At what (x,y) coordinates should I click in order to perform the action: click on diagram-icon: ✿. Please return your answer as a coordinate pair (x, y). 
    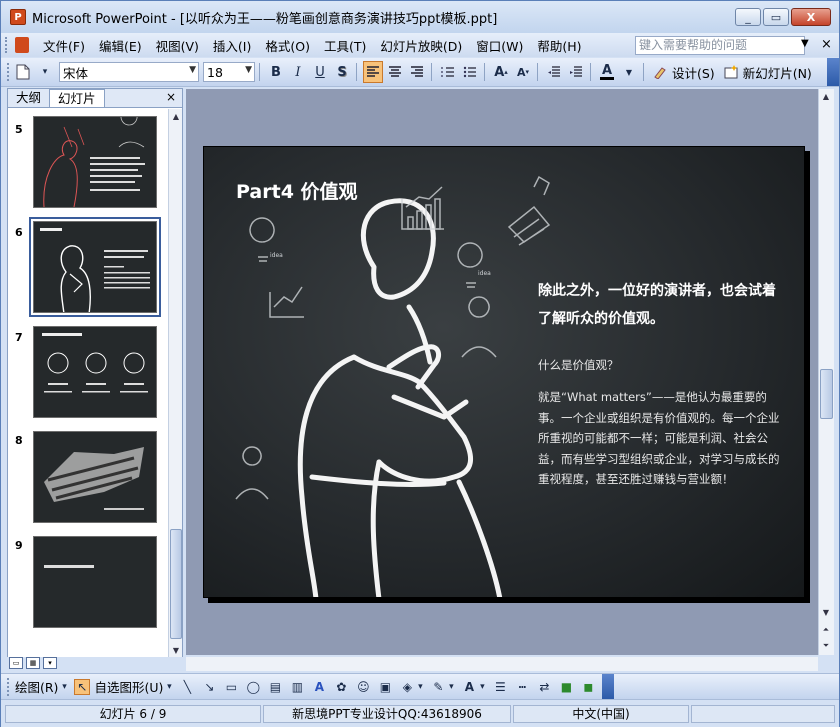
    Looking at the image, I should click on (341, 687).